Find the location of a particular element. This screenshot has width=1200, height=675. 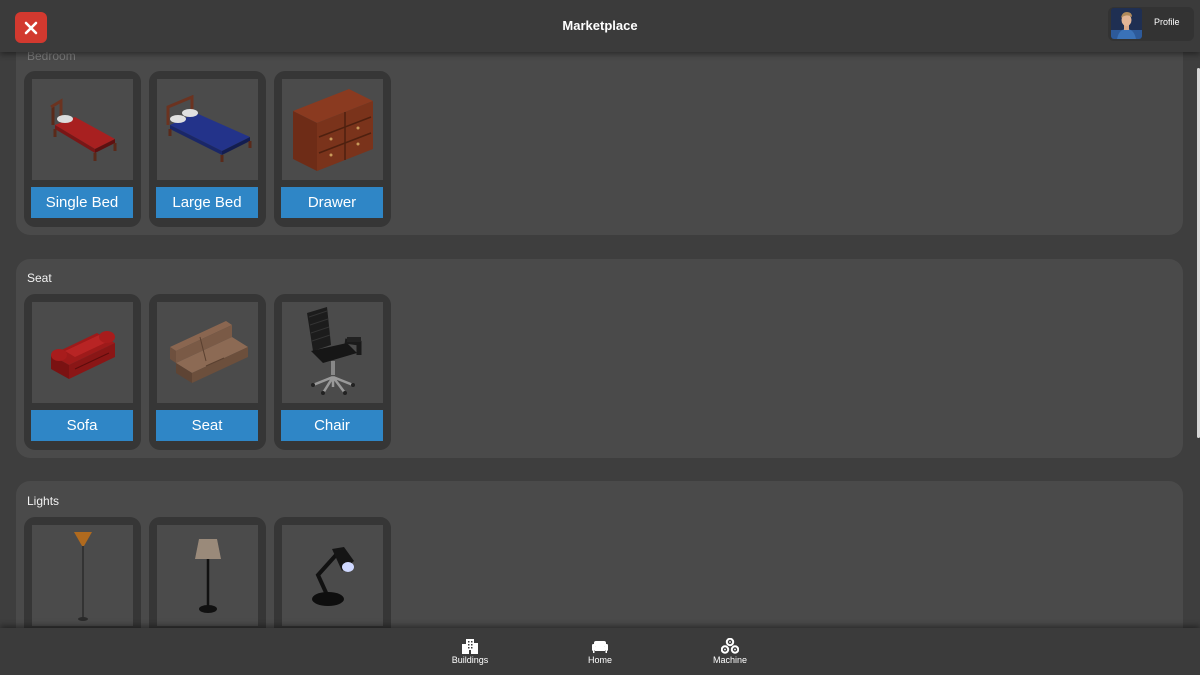

large-bed-image is located at coordinates (207, 129).